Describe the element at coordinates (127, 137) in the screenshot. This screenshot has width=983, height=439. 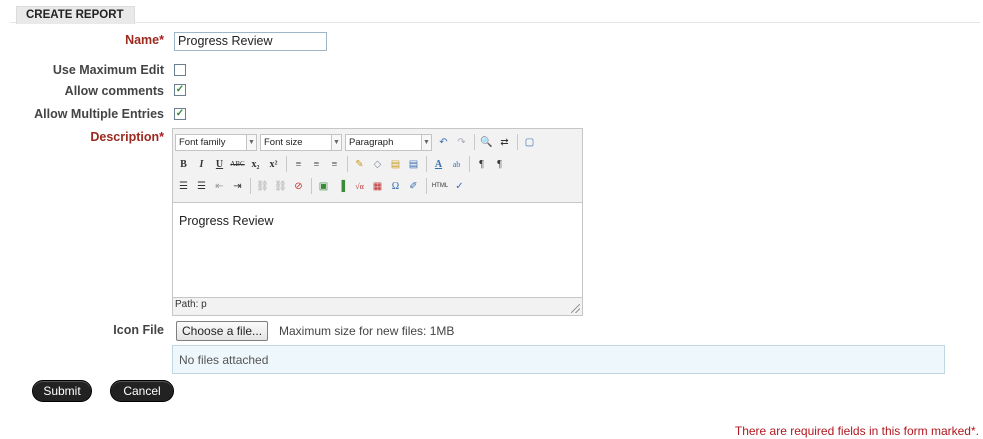
I see `description-label: Description*` at that location.